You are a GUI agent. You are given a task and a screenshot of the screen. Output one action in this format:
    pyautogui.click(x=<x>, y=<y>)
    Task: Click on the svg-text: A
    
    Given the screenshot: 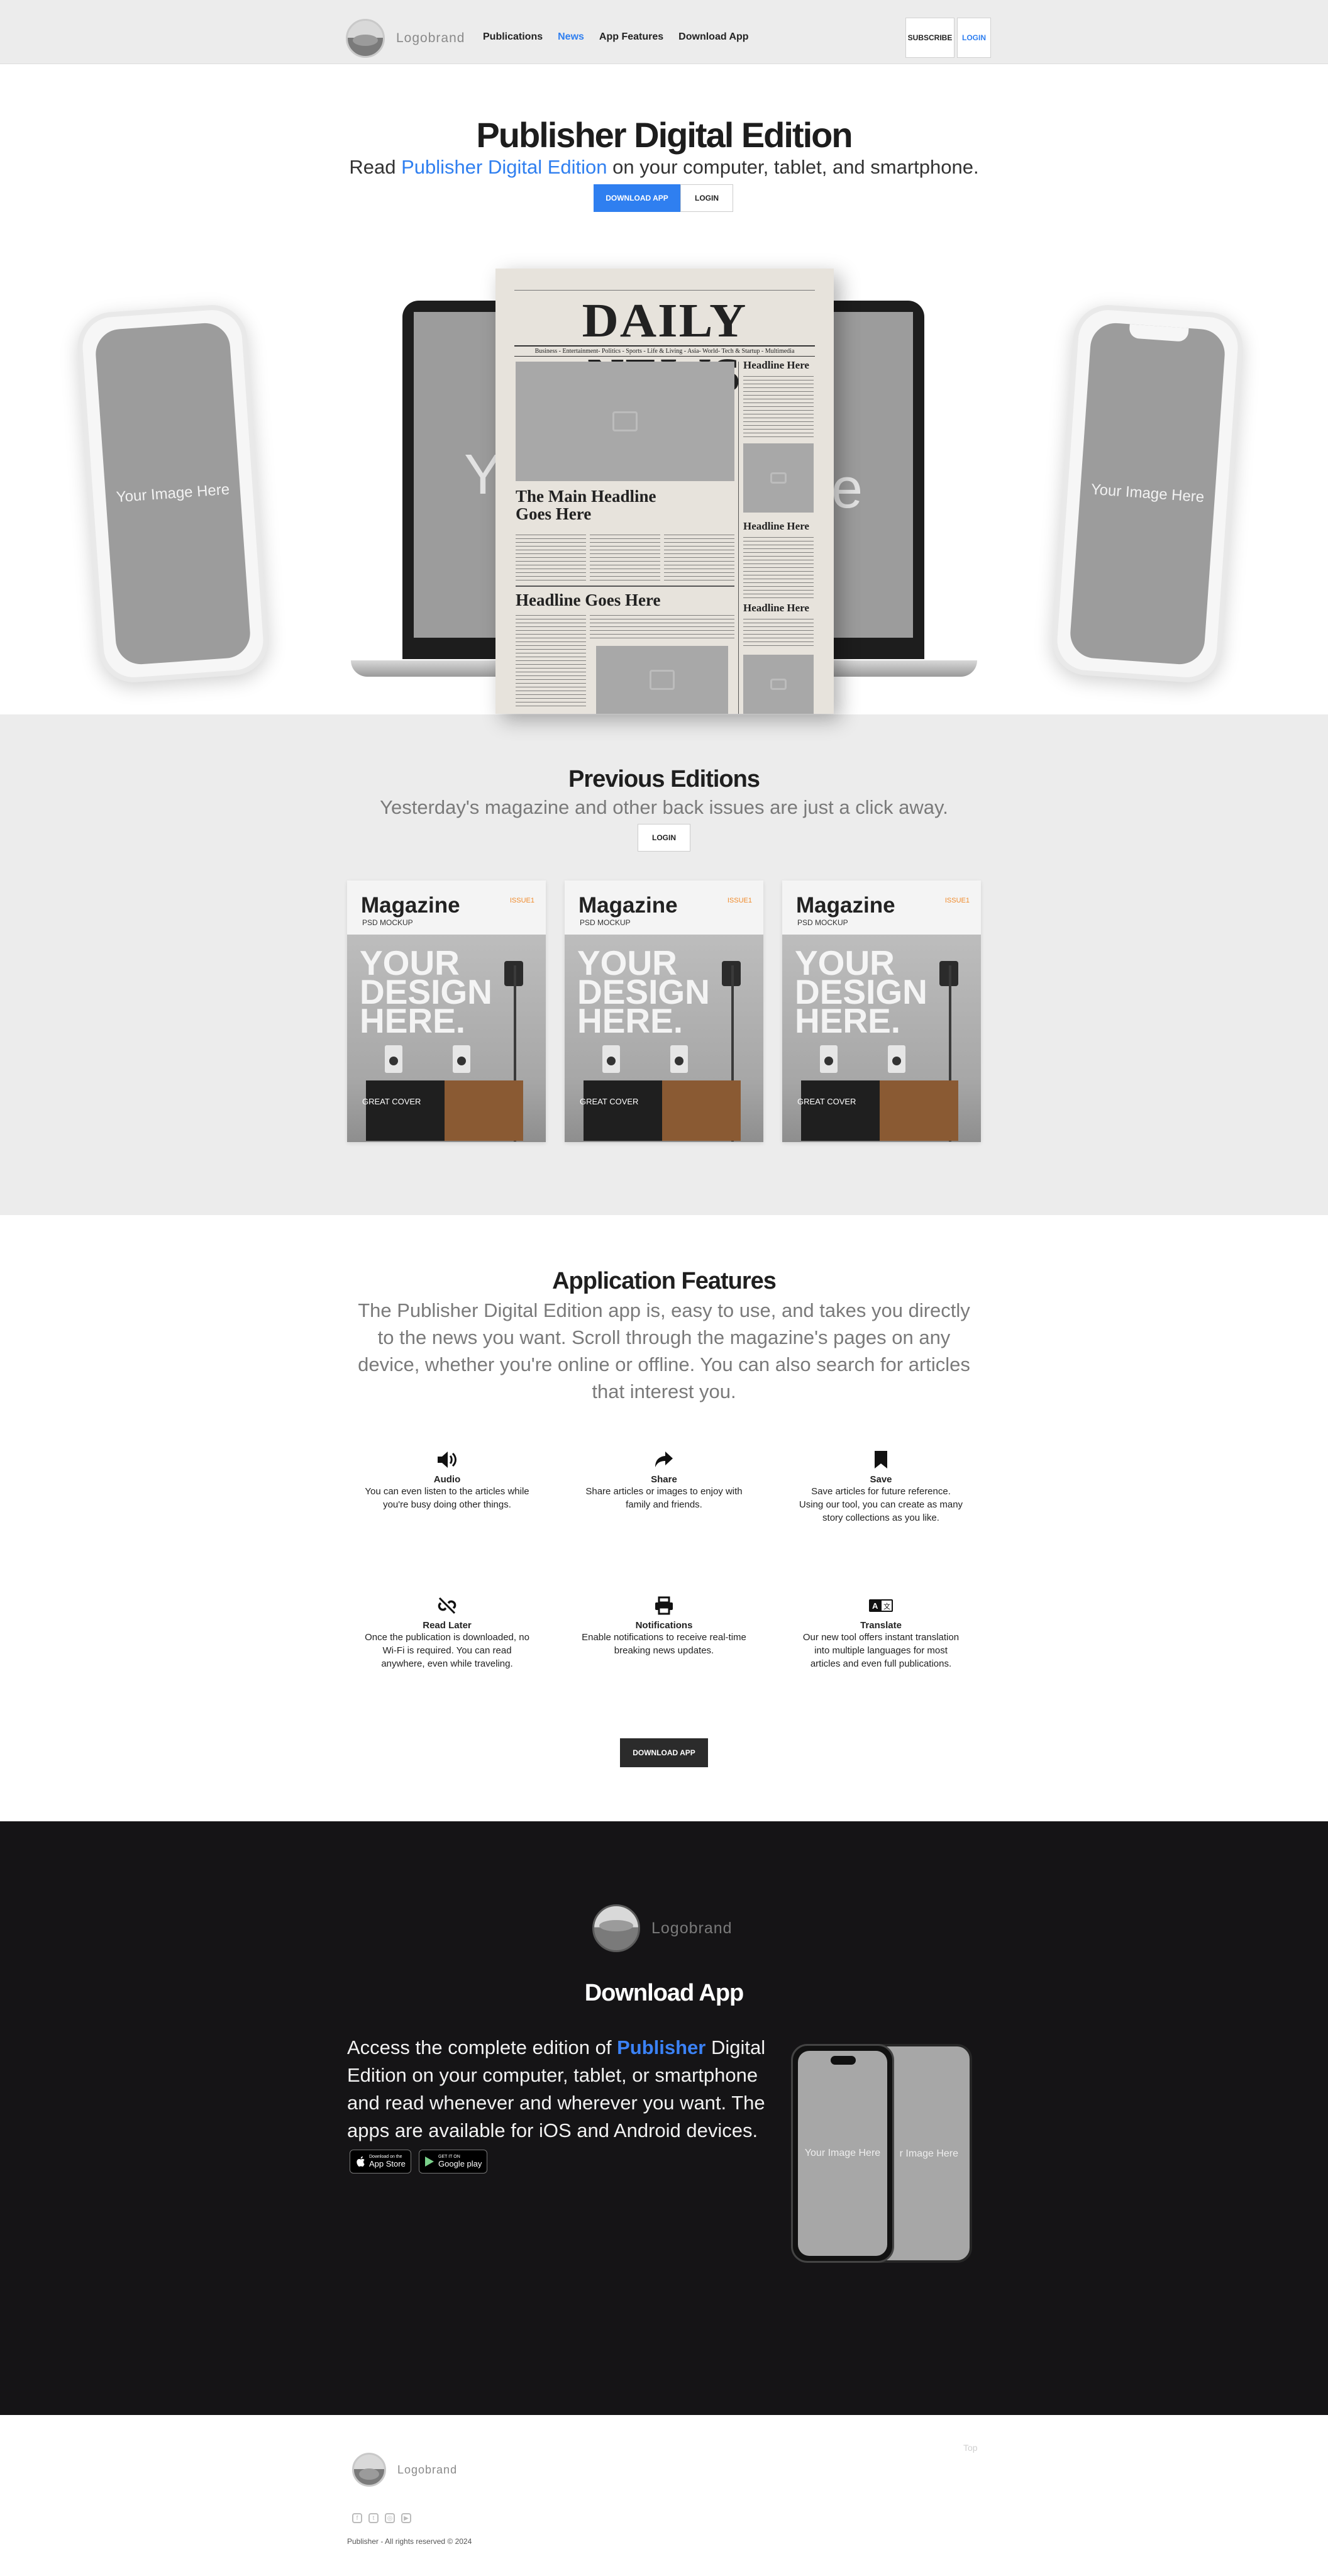 What is the action you would take?
    pyautogui.click(x=875, y=1606)
    